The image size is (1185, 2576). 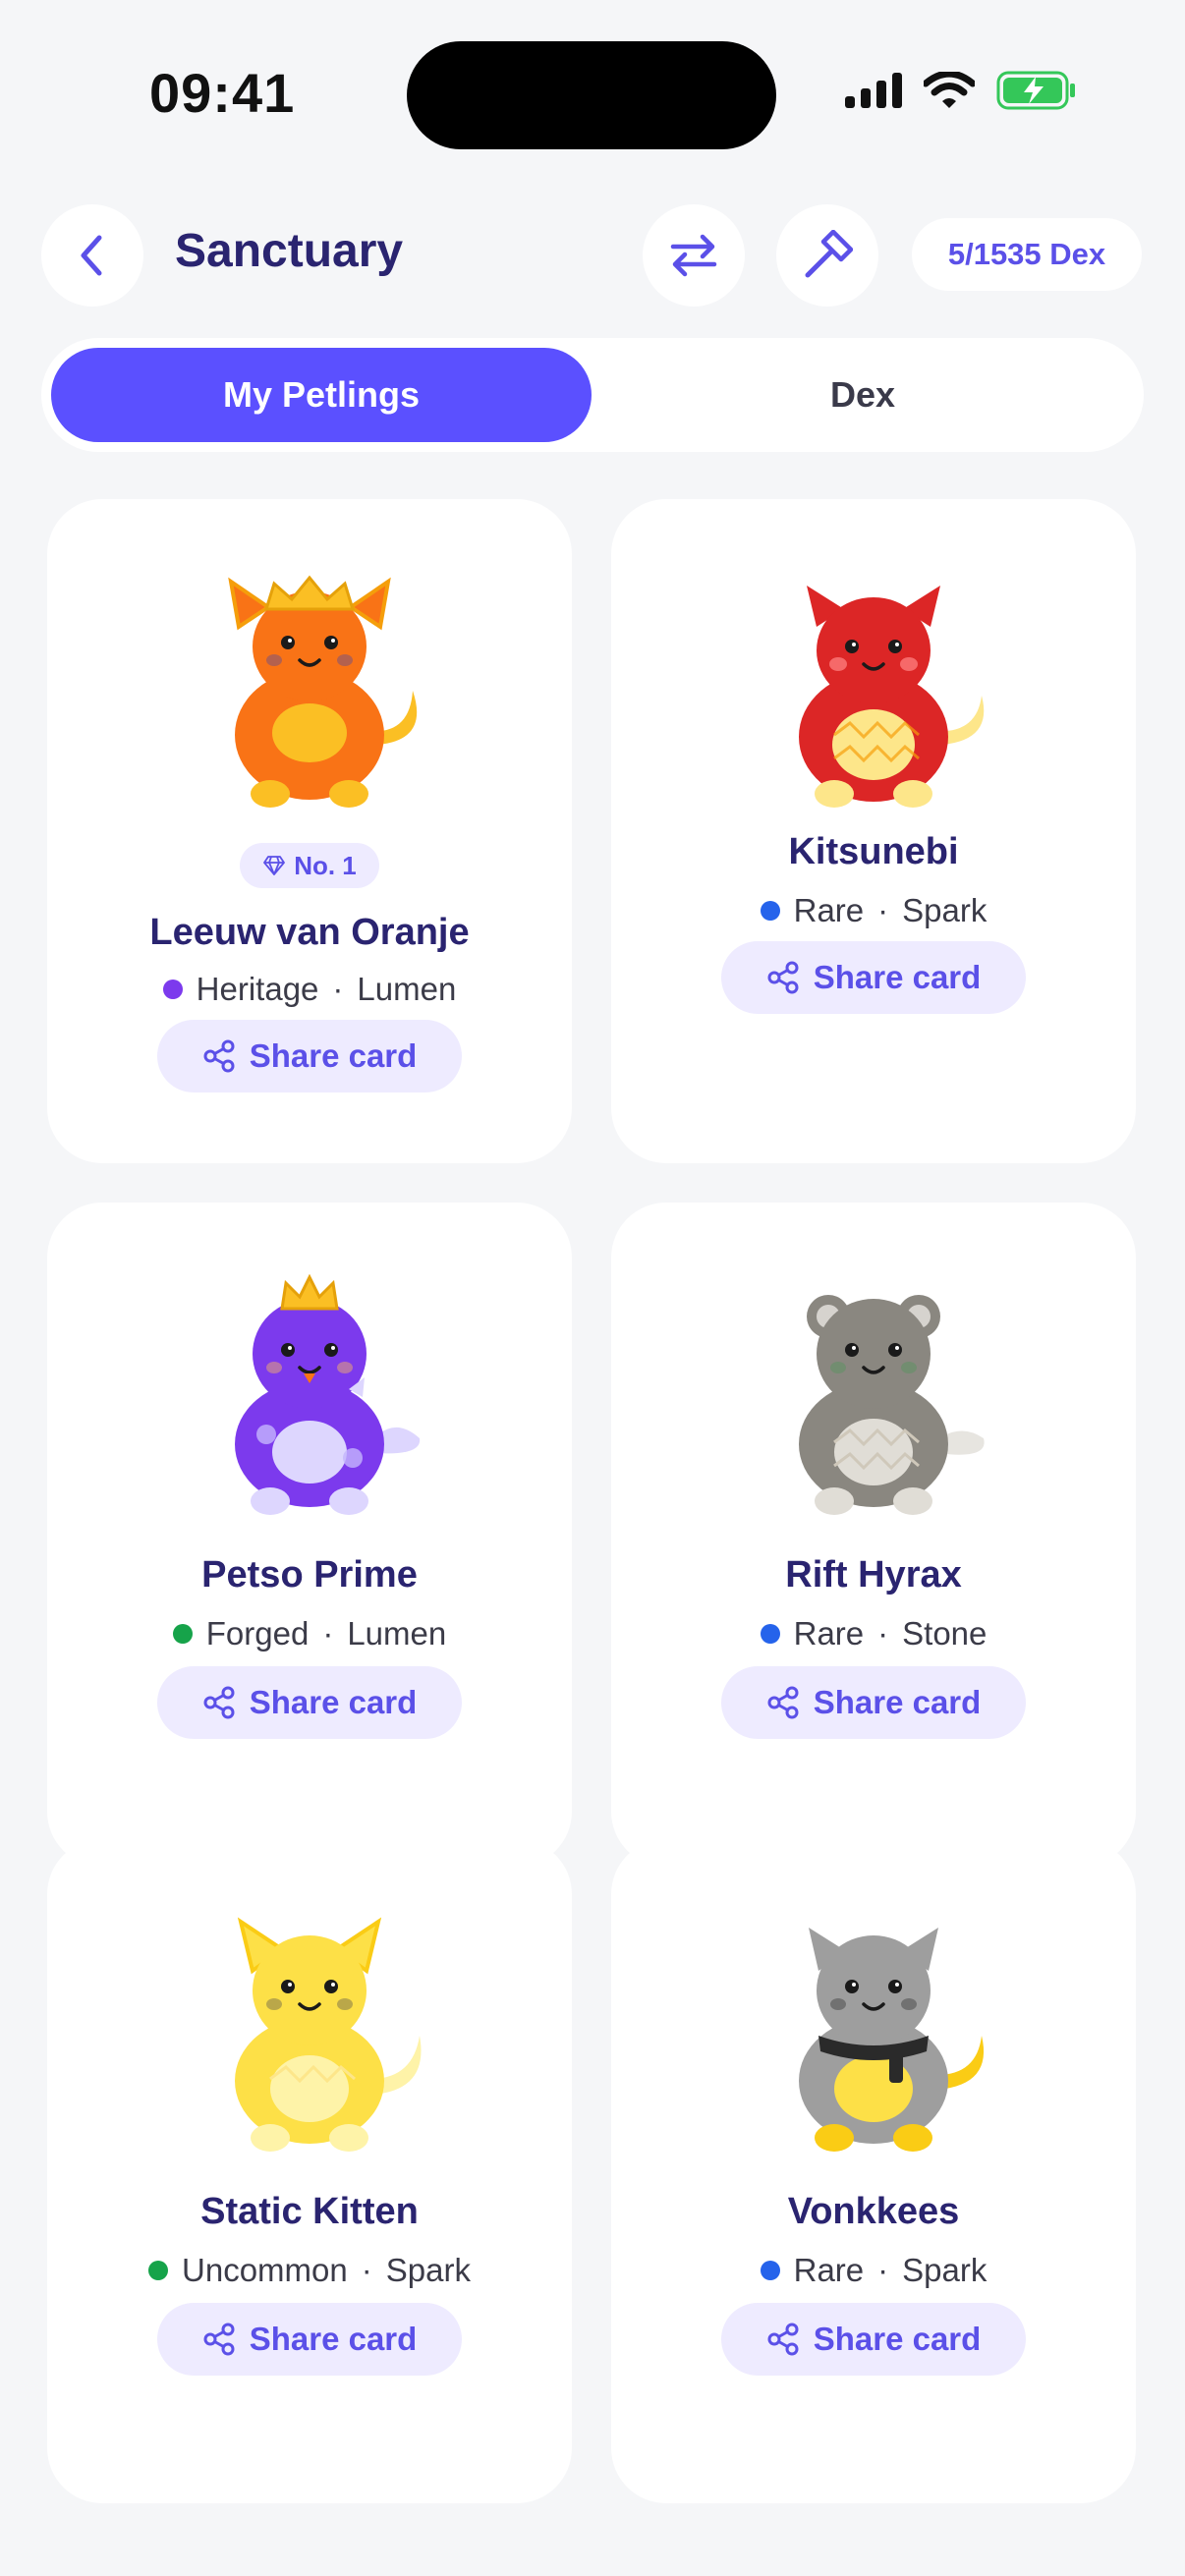 I want to click on chevron-left-icon, so click(x=92, y=255).